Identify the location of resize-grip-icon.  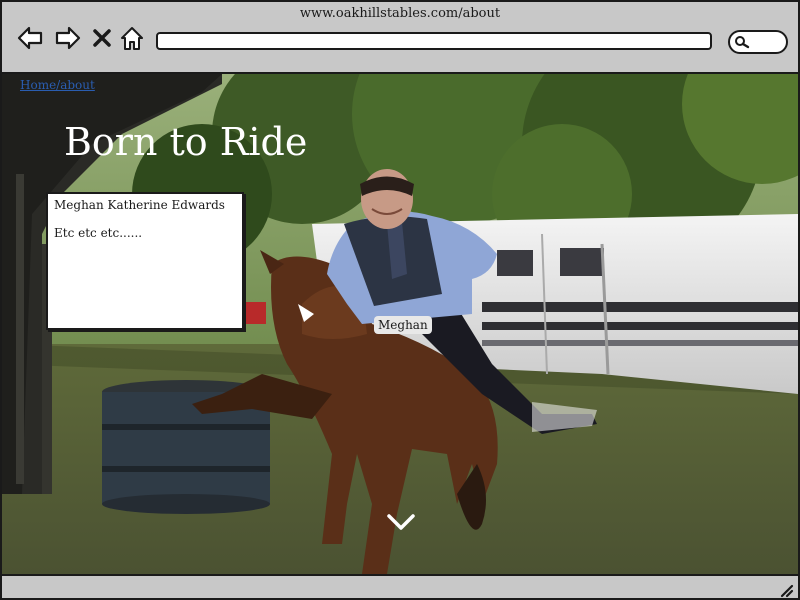
(786, 590).